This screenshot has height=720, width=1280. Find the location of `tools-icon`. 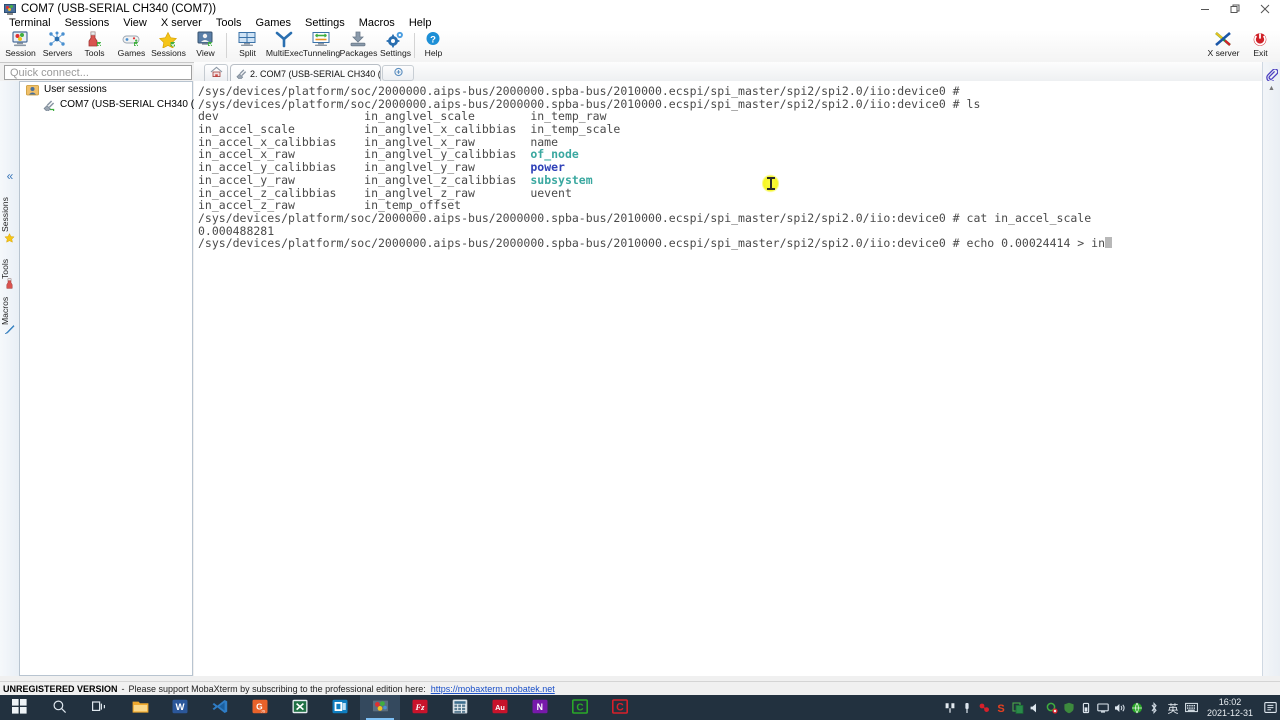

tools-icon is located at coordinates (95, 39).